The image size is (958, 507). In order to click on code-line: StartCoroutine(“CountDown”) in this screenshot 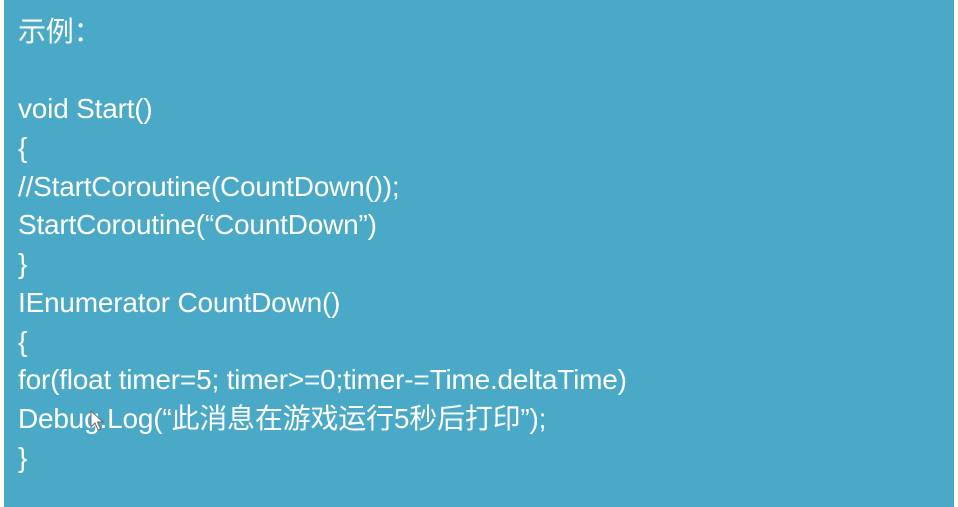, I will do `click(197, 225)`.